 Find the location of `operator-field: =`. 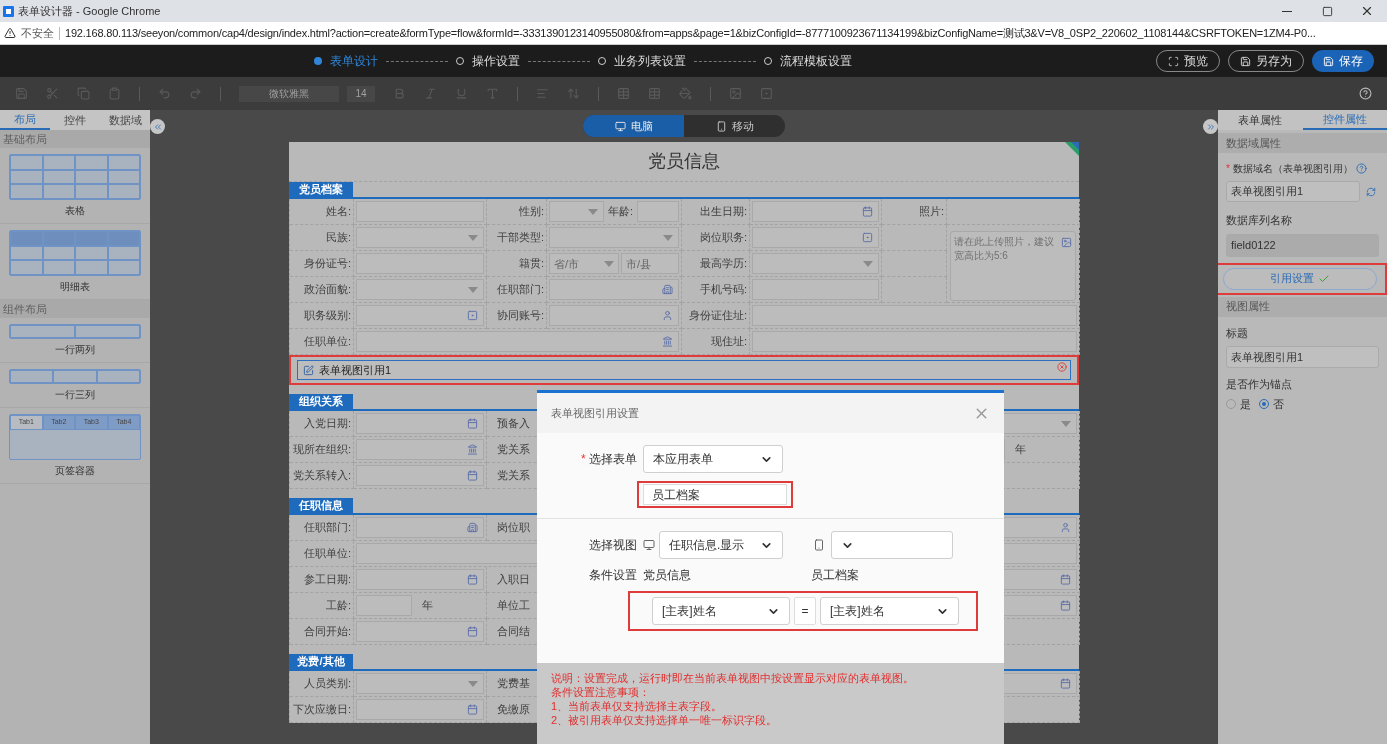

operator-field: = is located at coordinates (805, 611).